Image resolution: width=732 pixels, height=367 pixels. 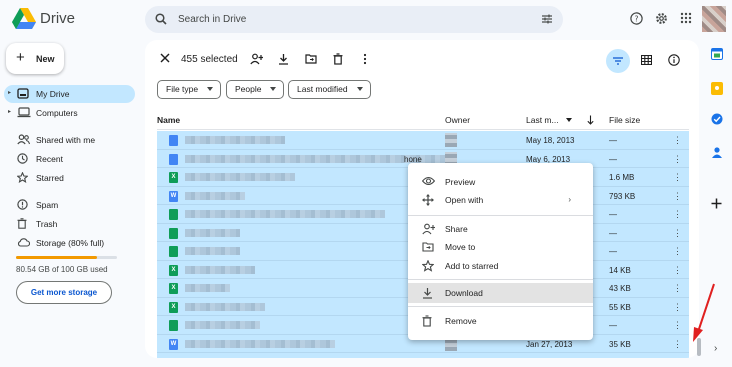 I want to click on sidebar-item-label: Storage (80% full), so click(x=70, y=243).